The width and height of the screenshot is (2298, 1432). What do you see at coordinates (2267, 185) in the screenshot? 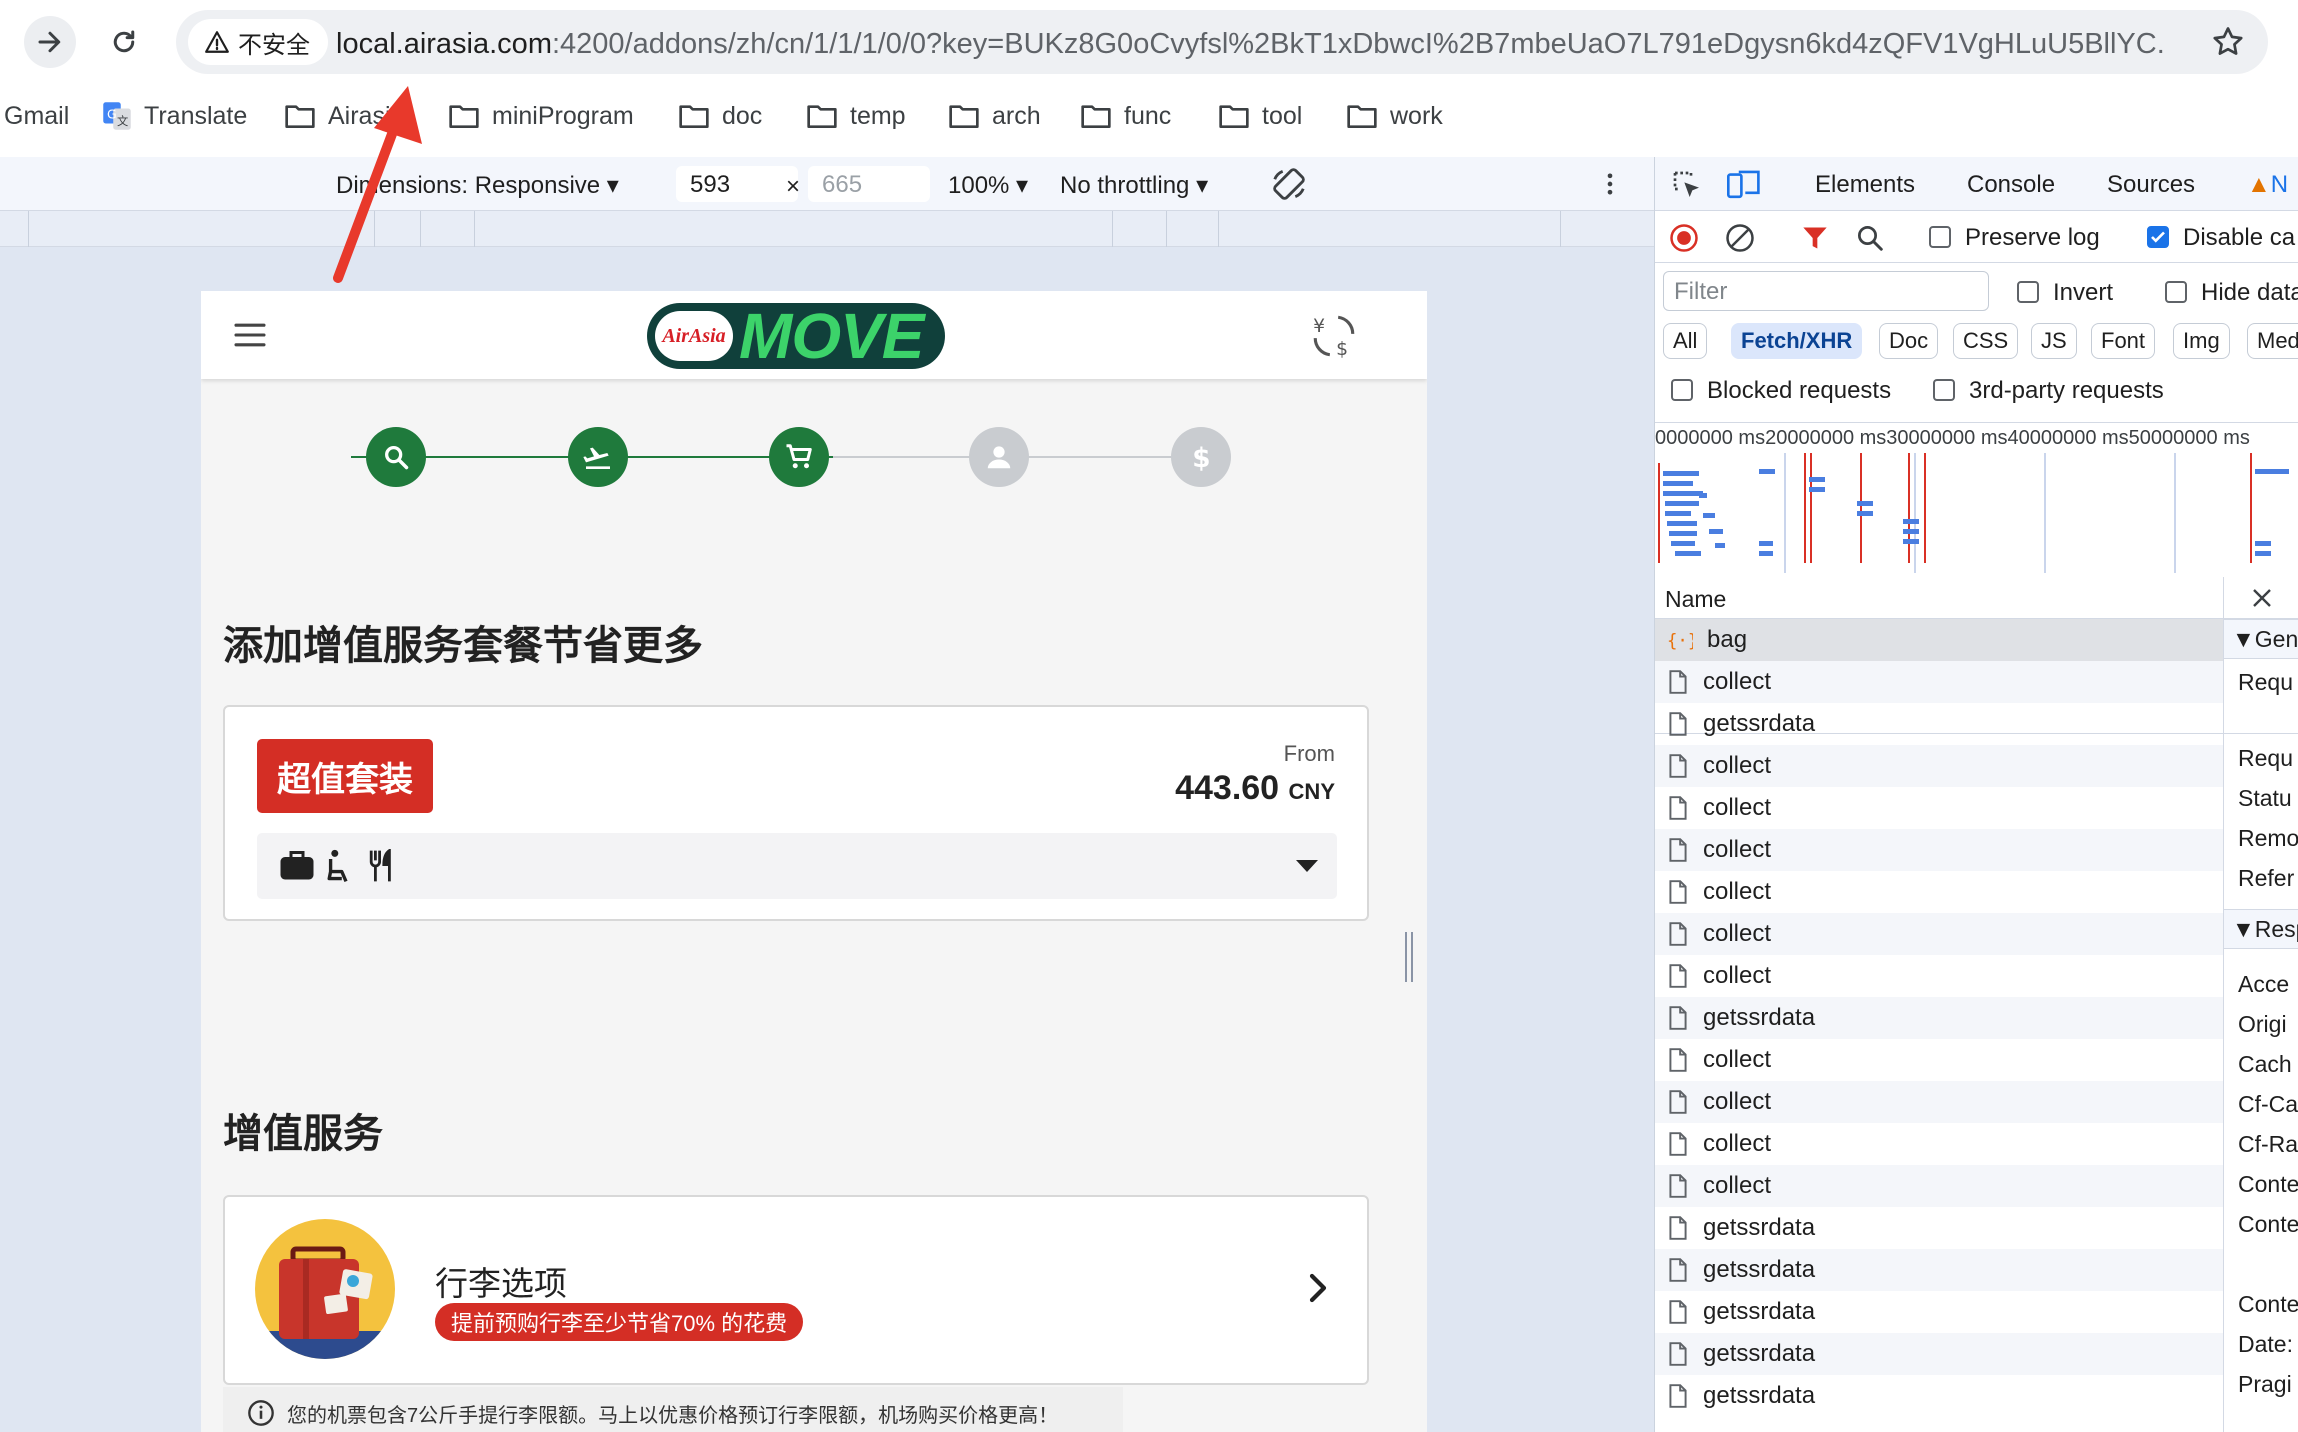
I see `tab-network: ▲N` at bounding box center [2267, 185].